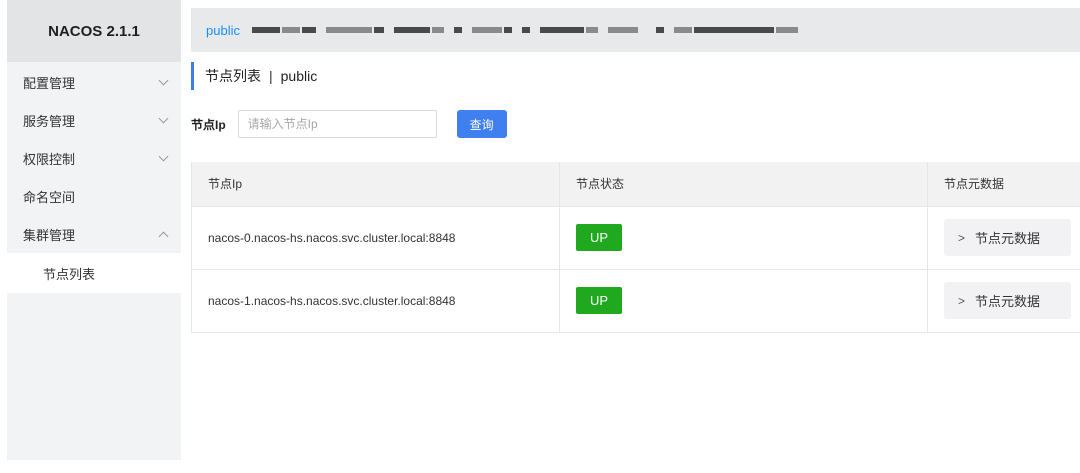 The image size is (1080, 473). I want to click on sidebar-item-namespaces: 命名空间, so click(94, 196).